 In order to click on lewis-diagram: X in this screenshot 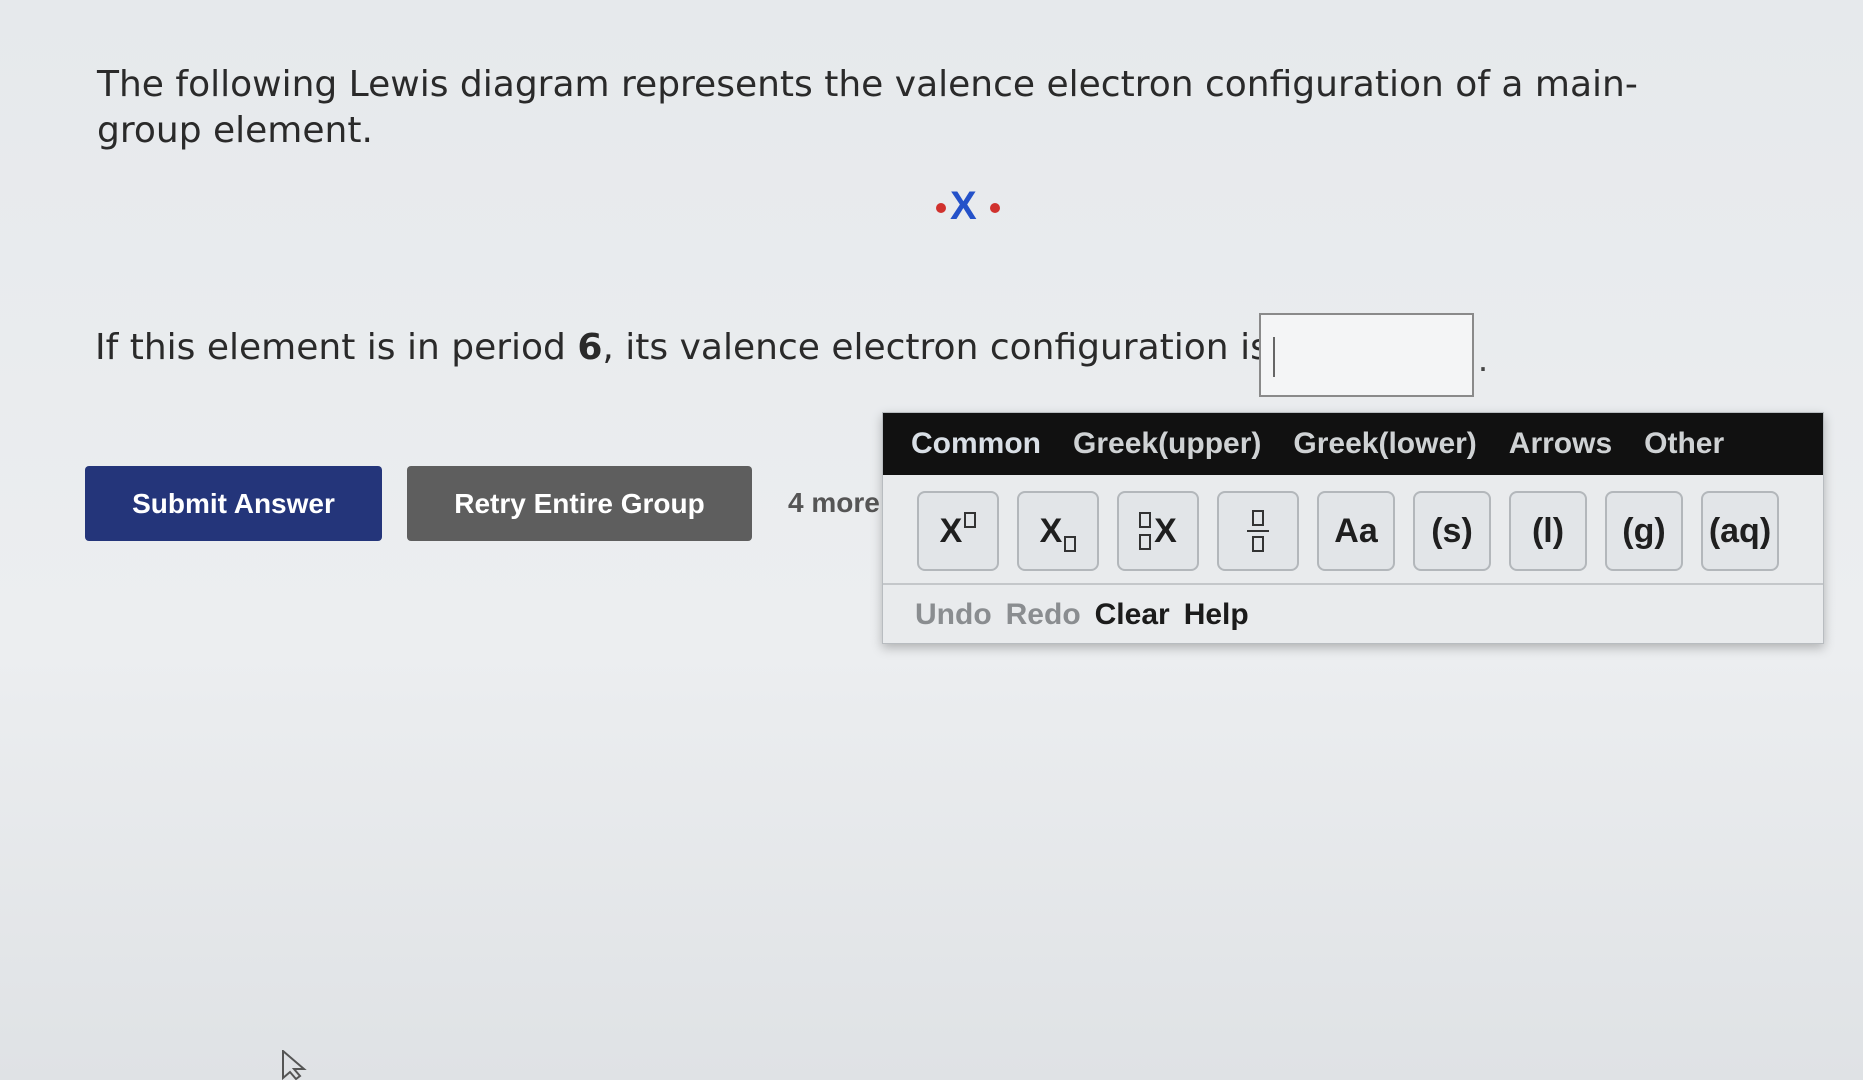, I will do `click(1000, 210)`.